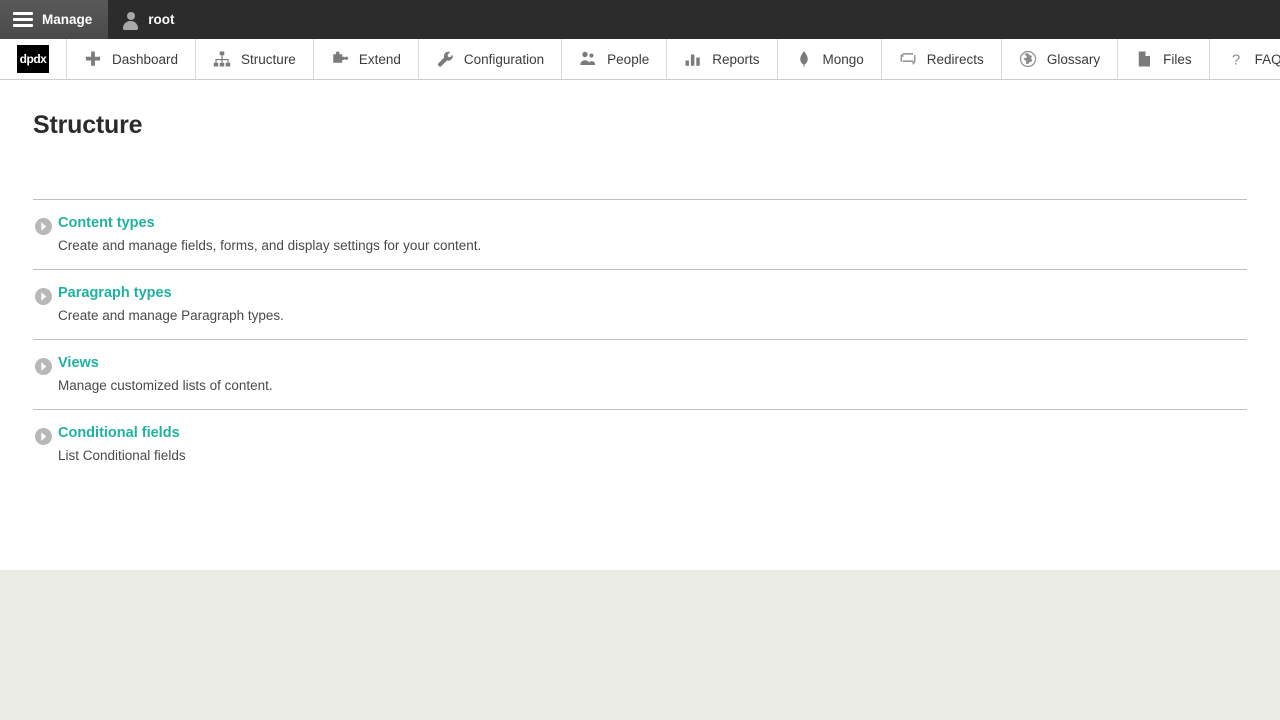  What do you see at coordinates (736, 59) in the screenshot?
I see `menu-label-reports: Reports` at bounding box center [736, 59].